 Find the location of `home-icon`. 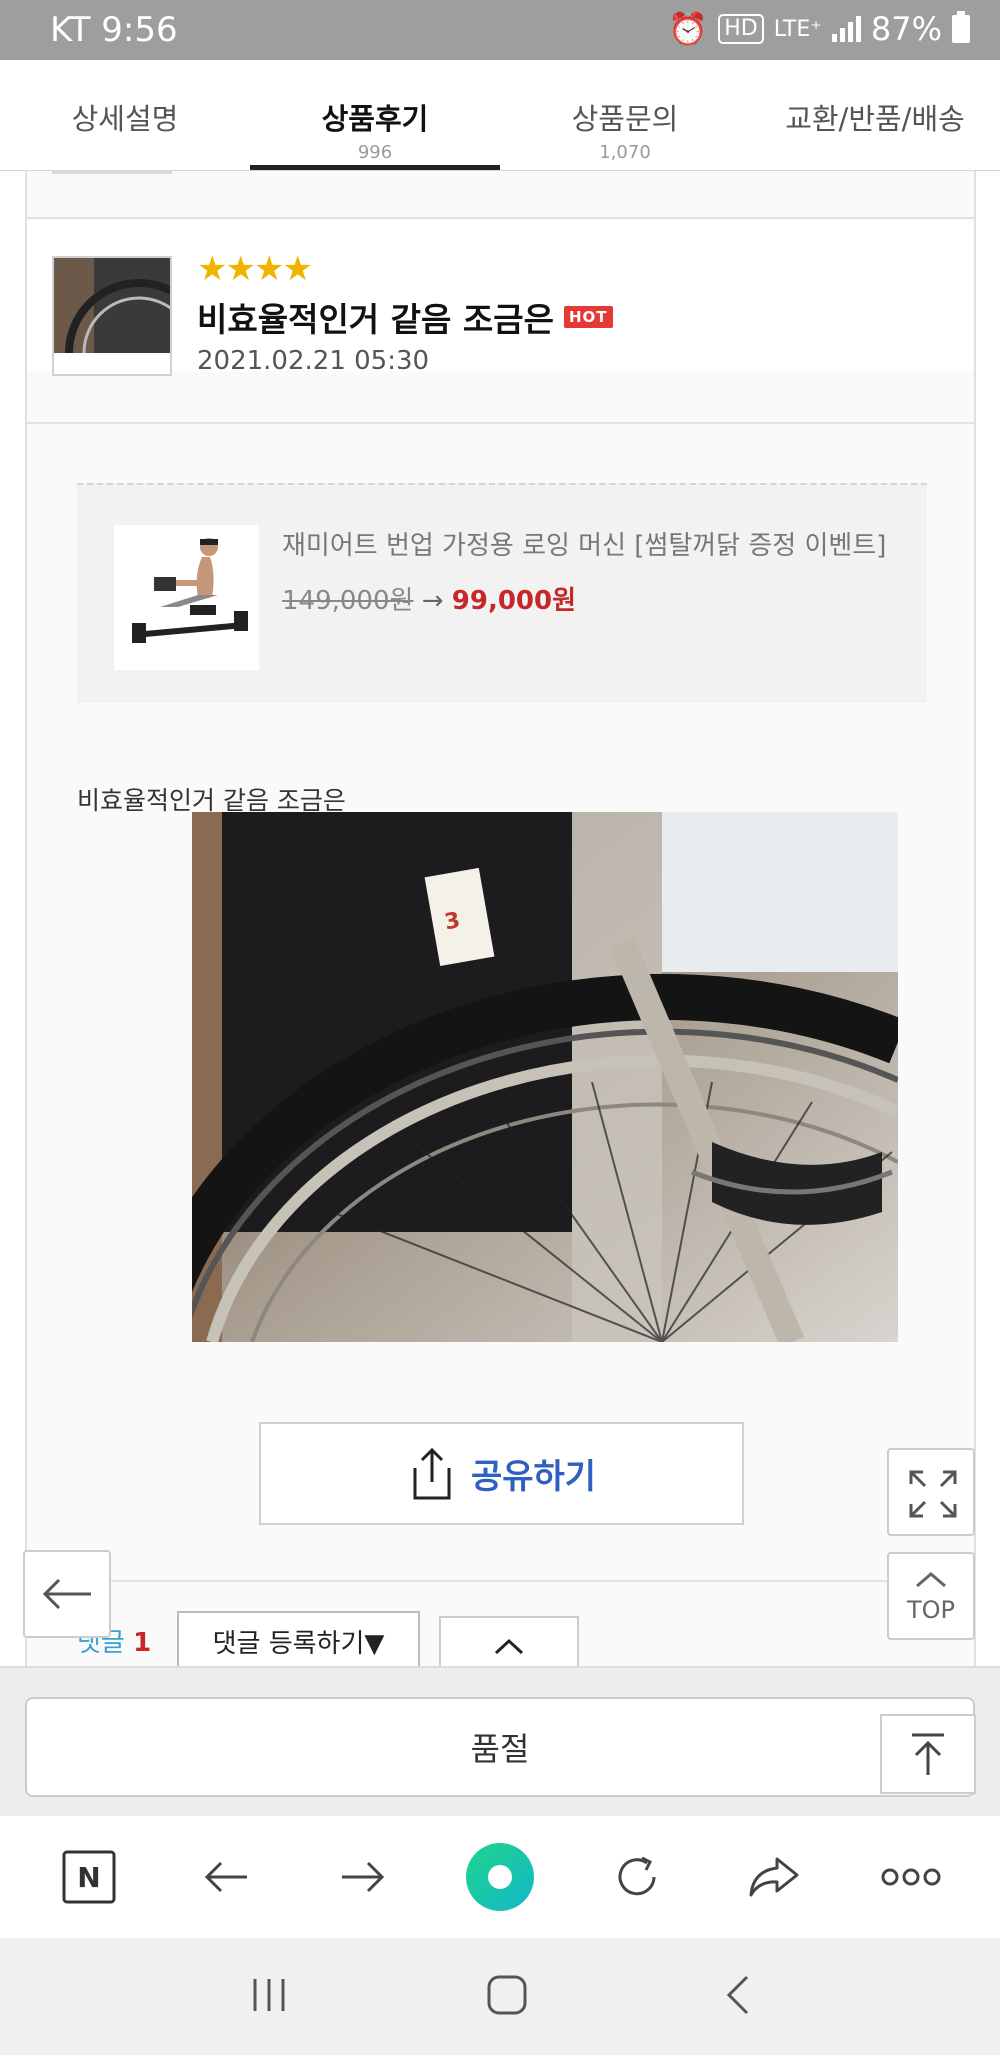

home-icon is located at coordinates (507, 1994).